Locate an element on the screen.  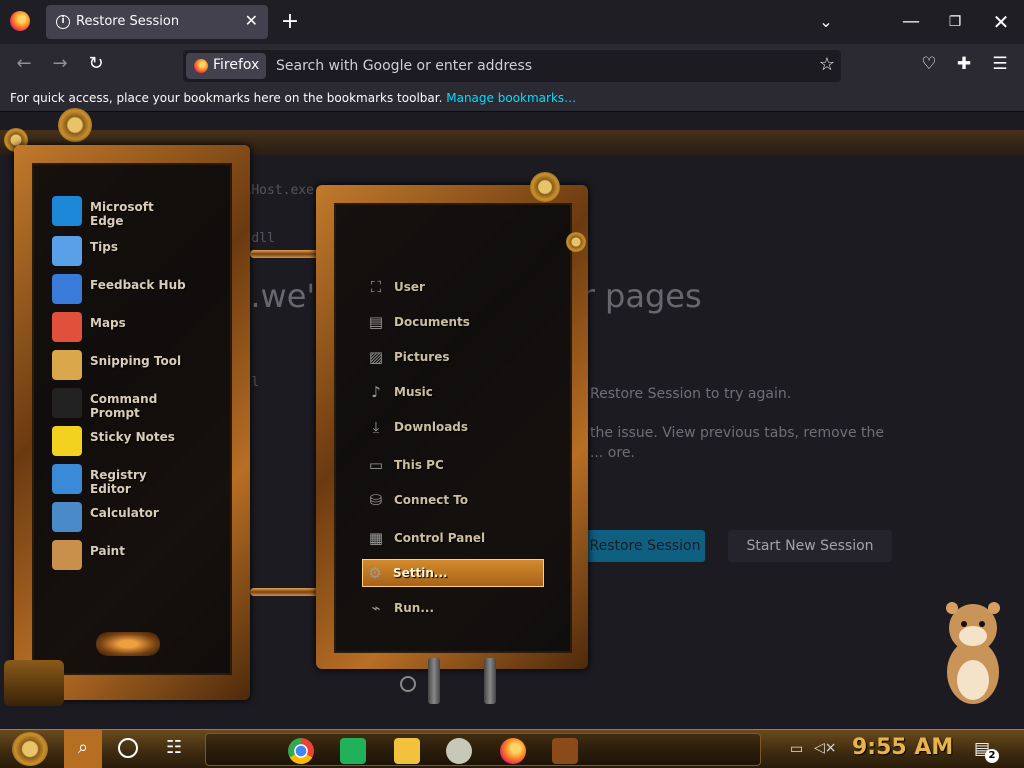
edge-icon is located at coordinates (67, 211).